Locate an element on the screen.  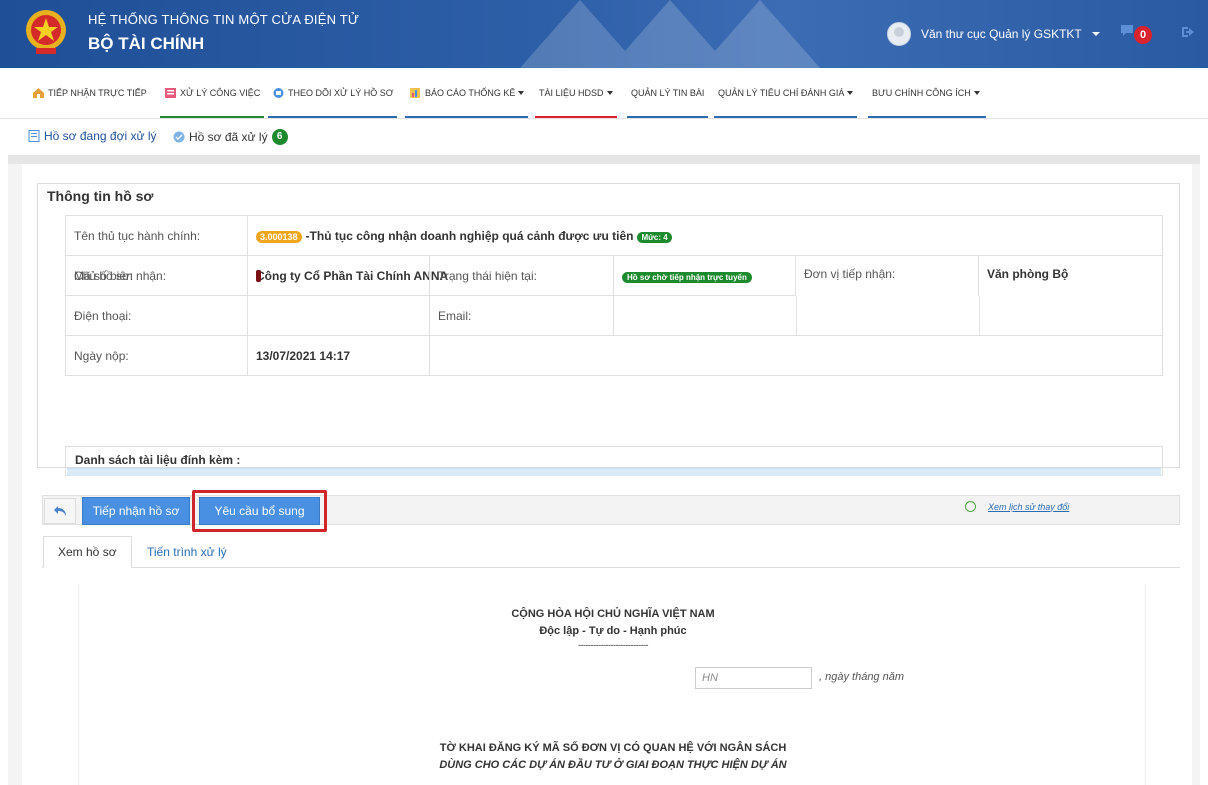
email-label: Email: is located at coordinates (521, 315).